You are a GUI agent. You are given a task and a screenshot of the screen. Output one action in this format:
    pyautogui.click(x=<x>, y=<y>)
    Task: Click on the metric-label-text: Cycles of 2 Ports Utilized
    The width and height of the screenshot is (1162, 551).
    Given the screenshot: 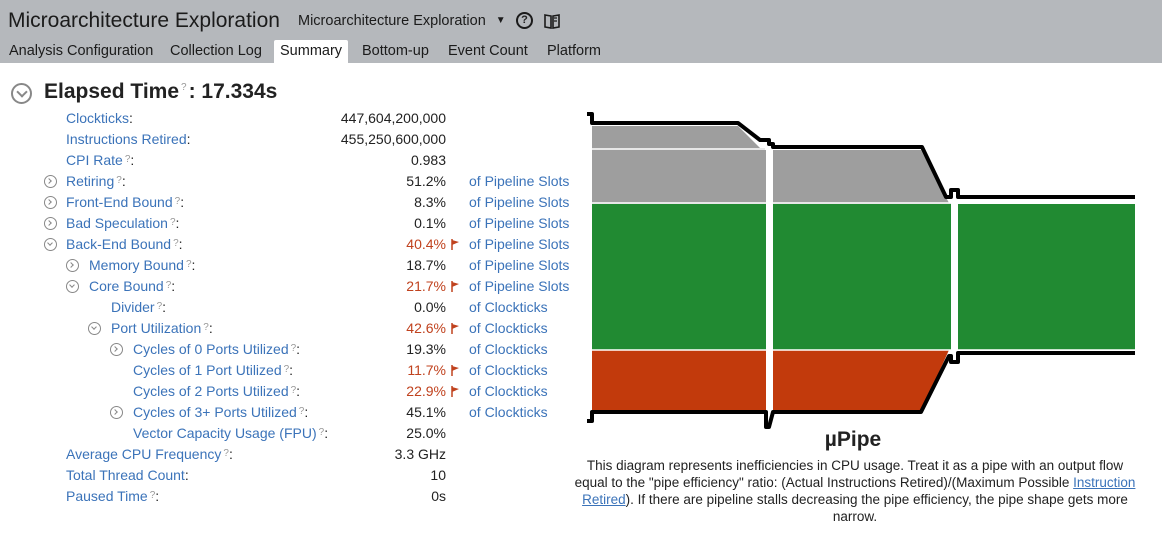 What is the action you would take?
    pyautogui.click(x=211, y=391)
    